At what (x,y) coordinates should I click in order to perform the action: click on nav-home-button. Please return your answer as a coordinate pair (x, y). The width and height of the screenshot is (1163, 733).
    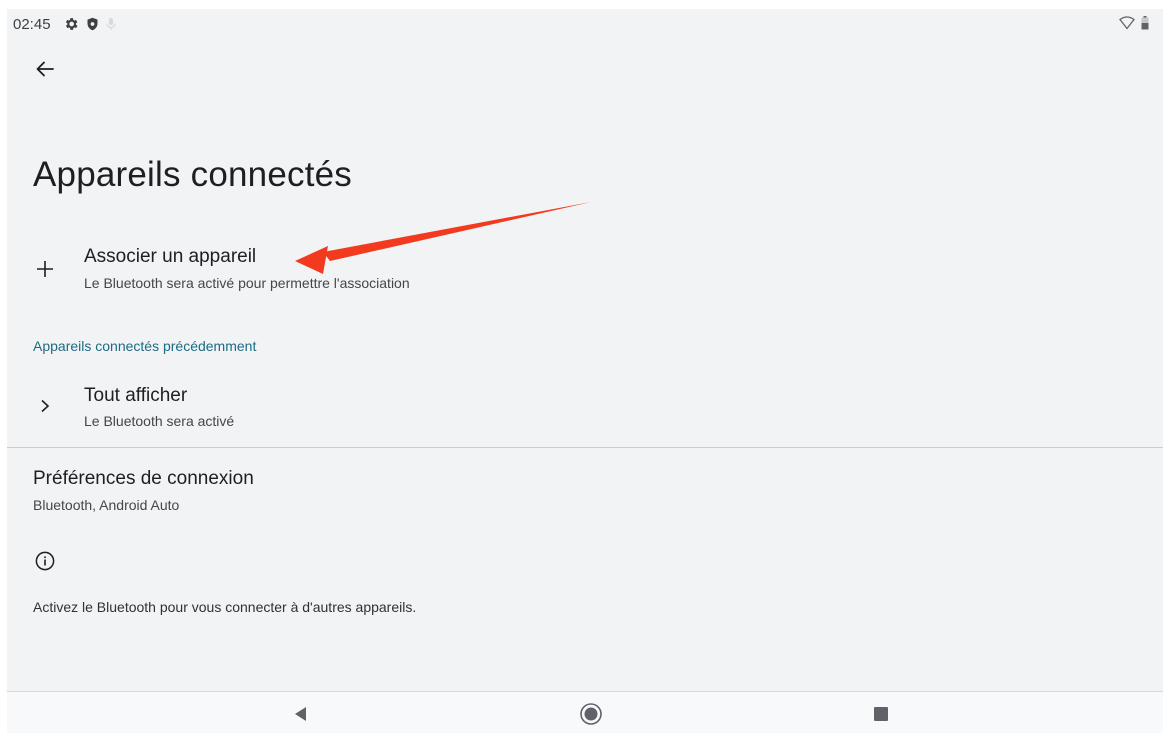
    Looking at the image, I should click on (591, 714).